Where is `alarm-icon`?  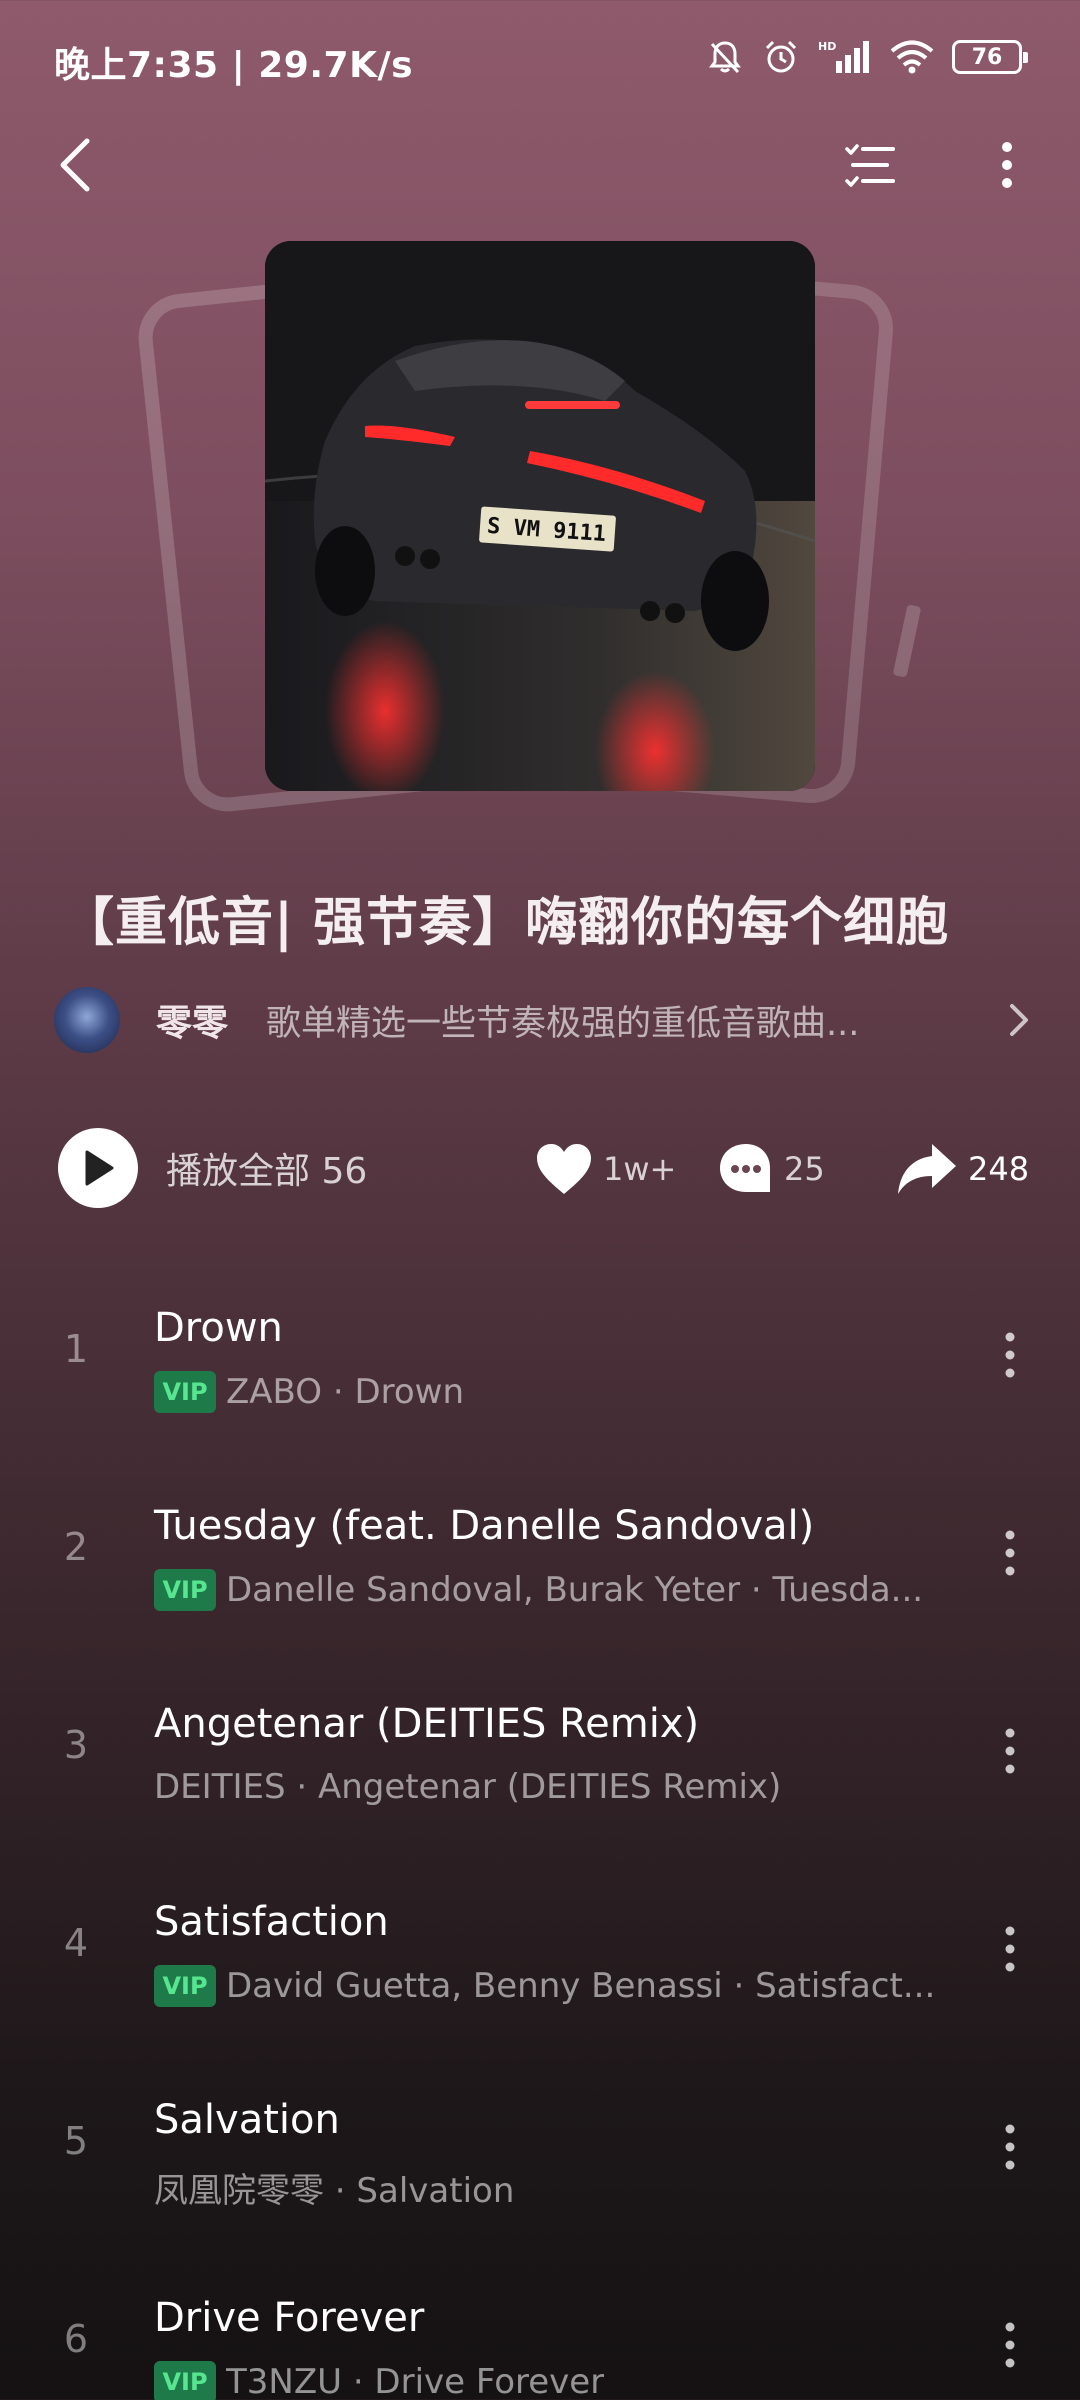 alarm-icon is located at coordinates (781, 56).